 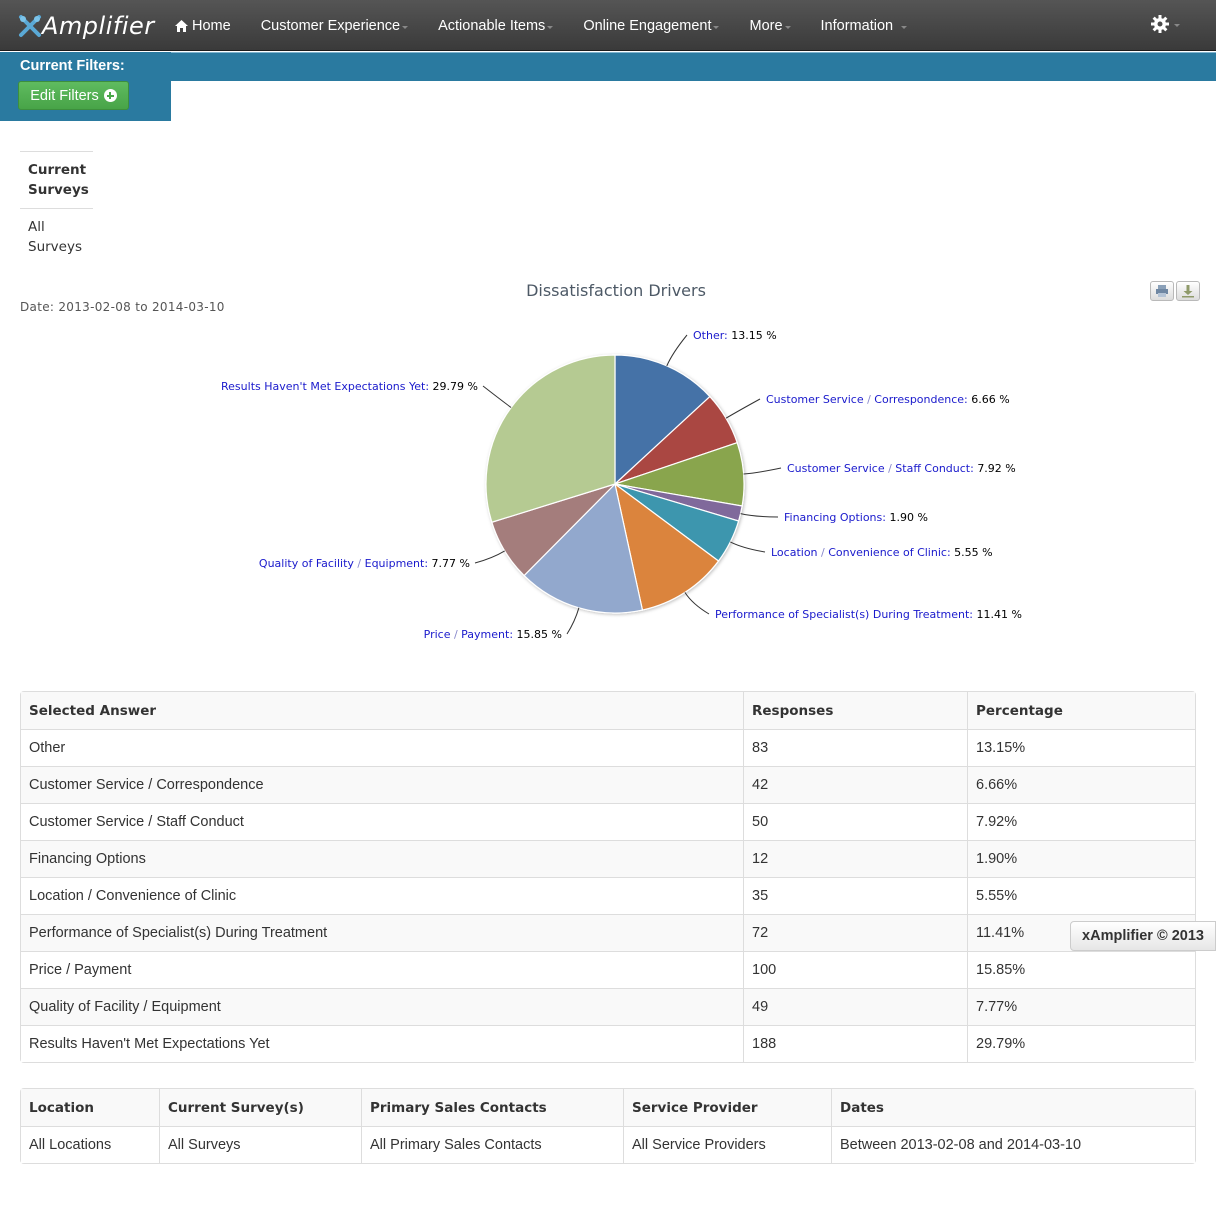 I want to click on download-icon, so click(x=1188, y=291).